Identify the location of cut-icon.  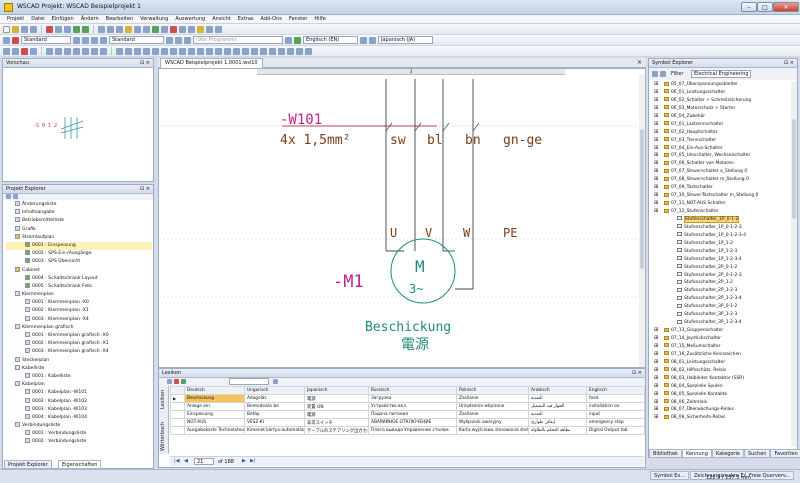
(49, 29).